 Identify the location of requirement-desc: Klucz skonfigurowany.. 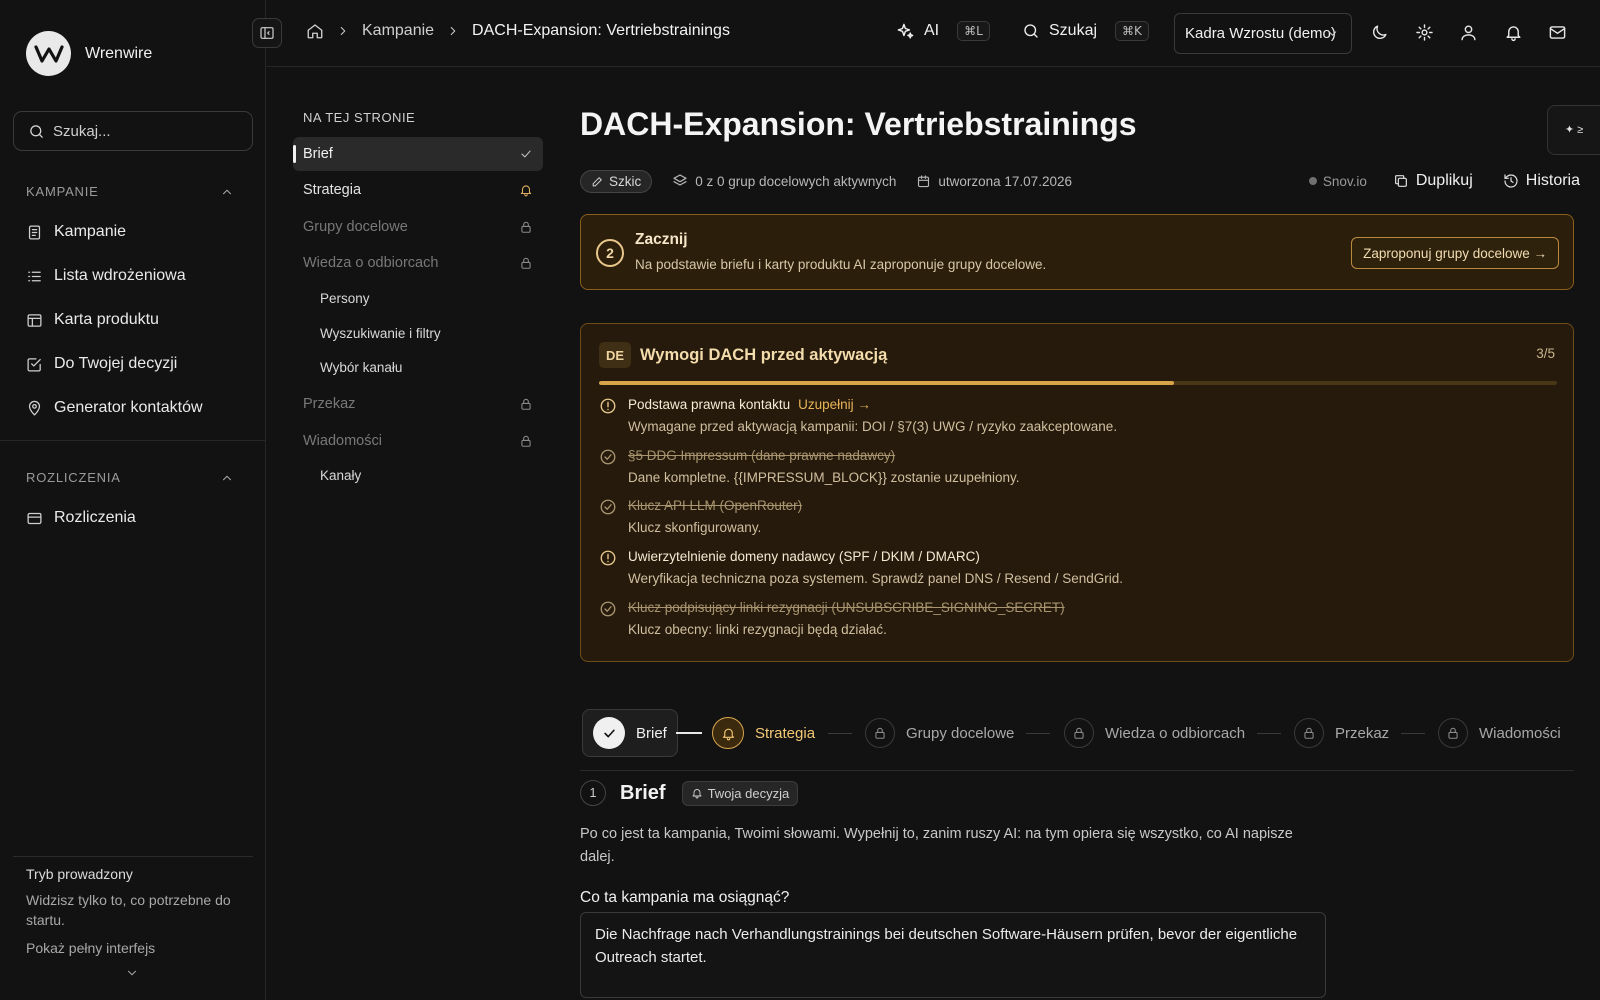
(695, 527).